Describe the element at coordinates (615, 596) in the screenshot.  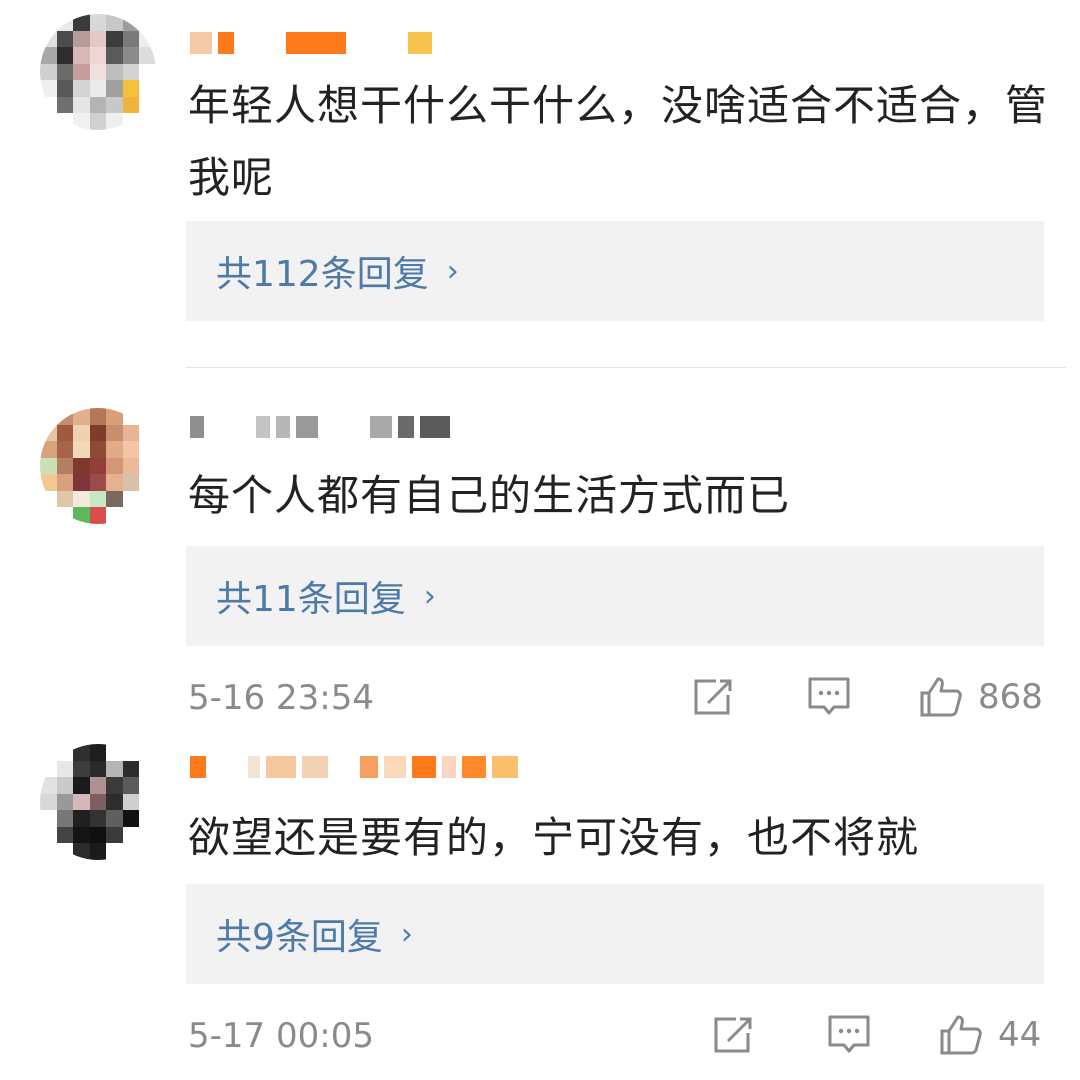
I see `view-replies-button: 共11条回复 ›` at that location.